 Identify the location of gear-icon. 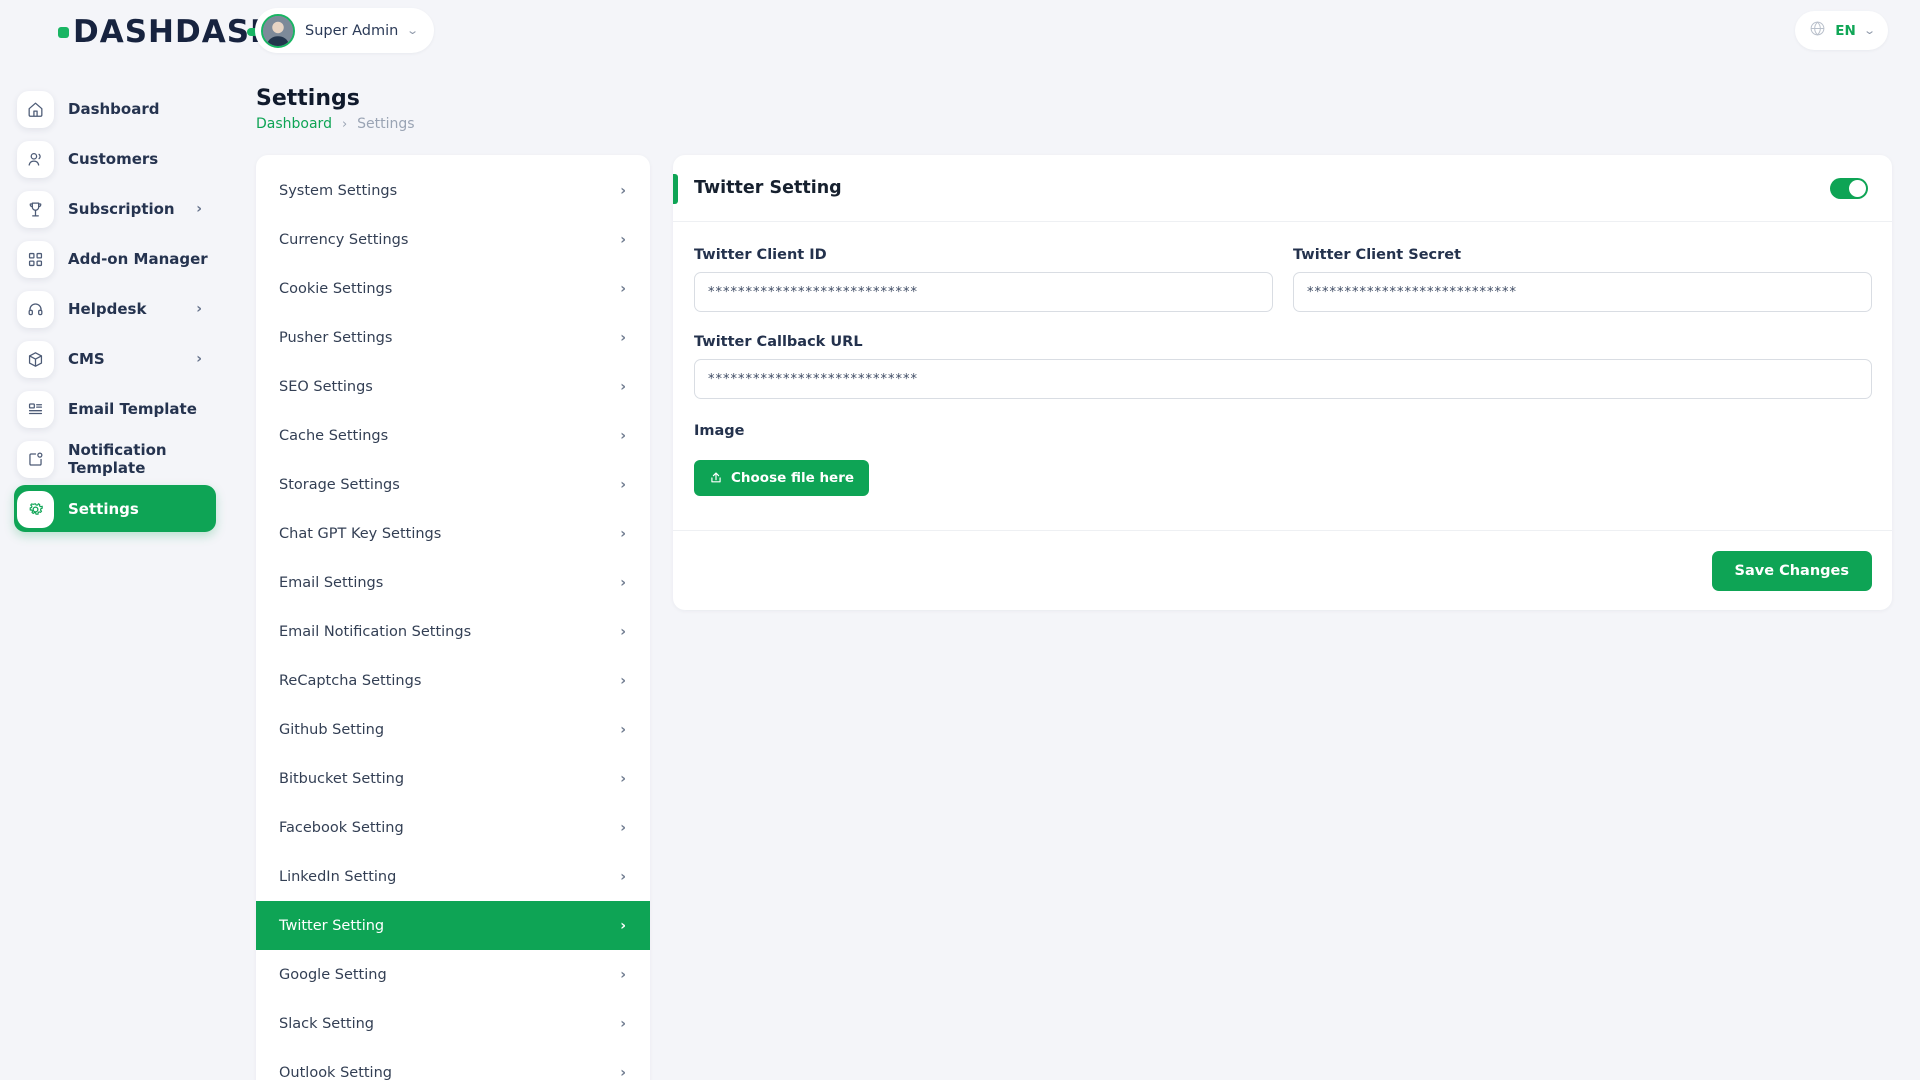
(35, 509).